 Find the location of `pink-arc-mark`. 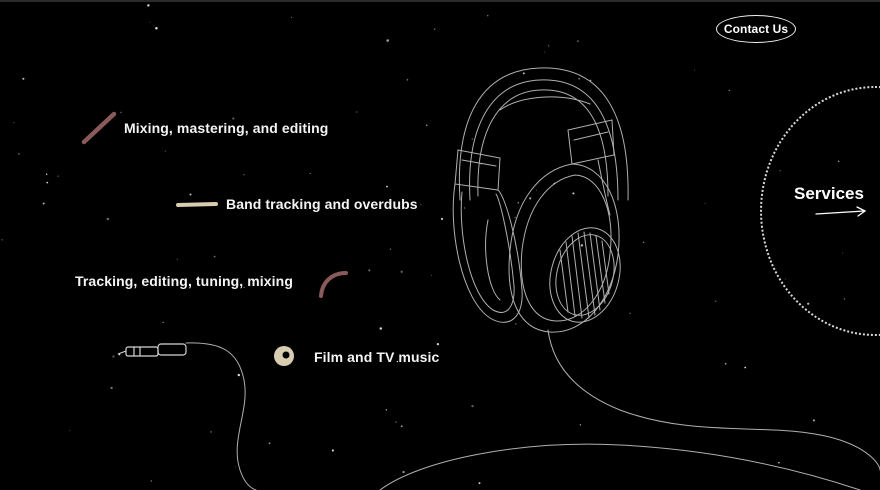

pink-arc-mark is located at coordinates (333, 284).